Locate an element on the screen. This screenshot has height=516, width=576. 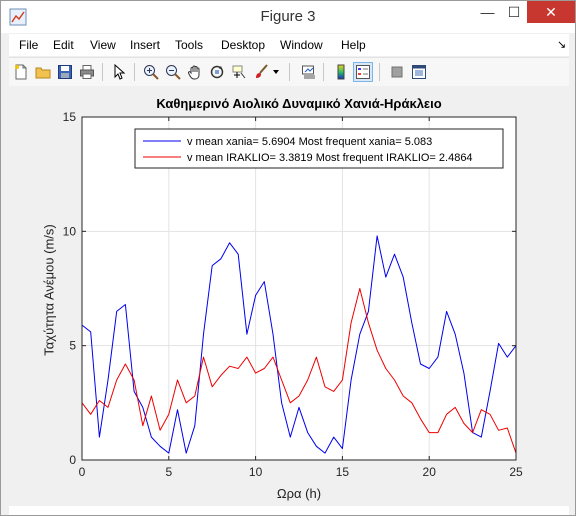
x-tick-label: 20 is located at coordinates (430, 472).